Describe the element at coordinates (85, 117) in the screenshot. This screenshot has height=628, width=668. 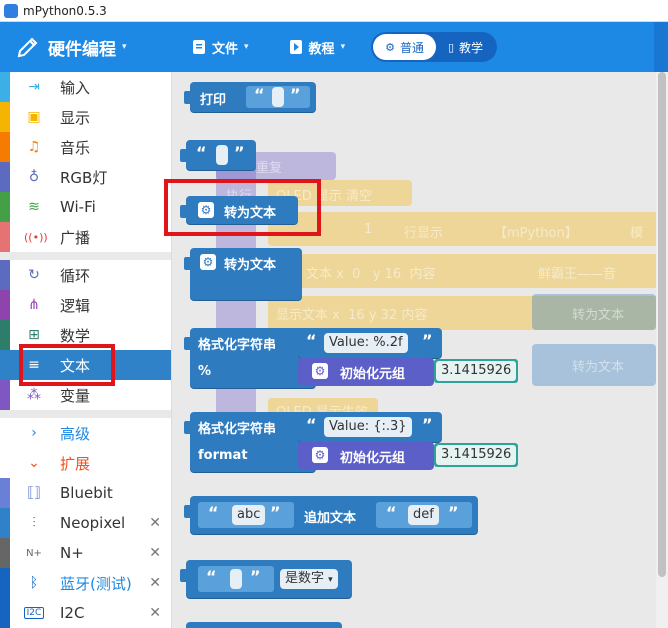
I see `category-display: ▣ 显示` at that location.